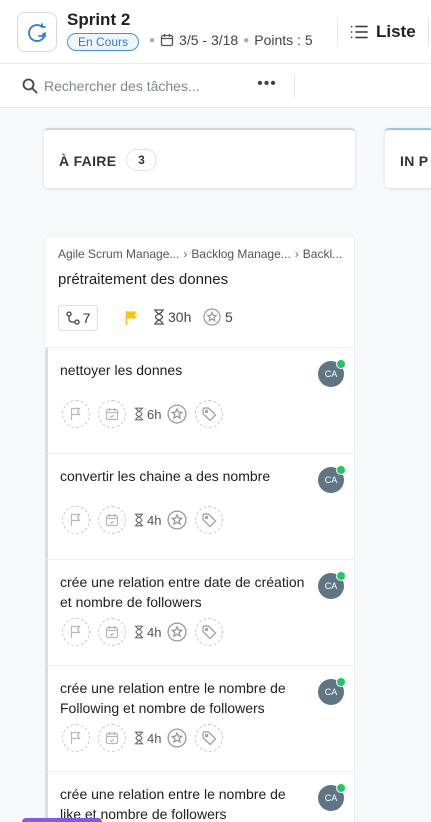 This screenshot has width=431, height=822. Describe the element at coordinates (209, 40) in the screenshot. I see `sprint-dates: 3/5 - 3/18` at that location.